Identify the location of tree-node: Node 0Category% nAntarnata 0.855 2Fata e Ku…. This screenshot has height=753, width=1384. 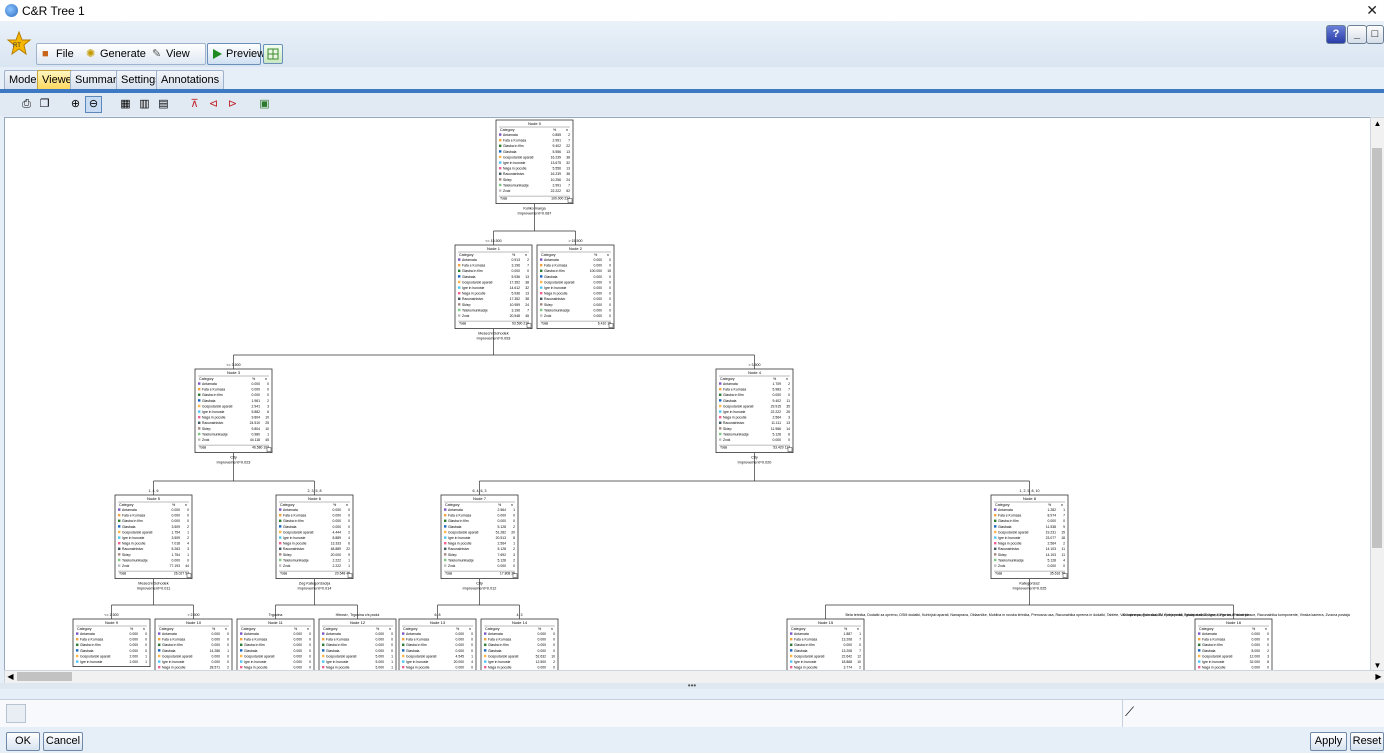
(534, 161).